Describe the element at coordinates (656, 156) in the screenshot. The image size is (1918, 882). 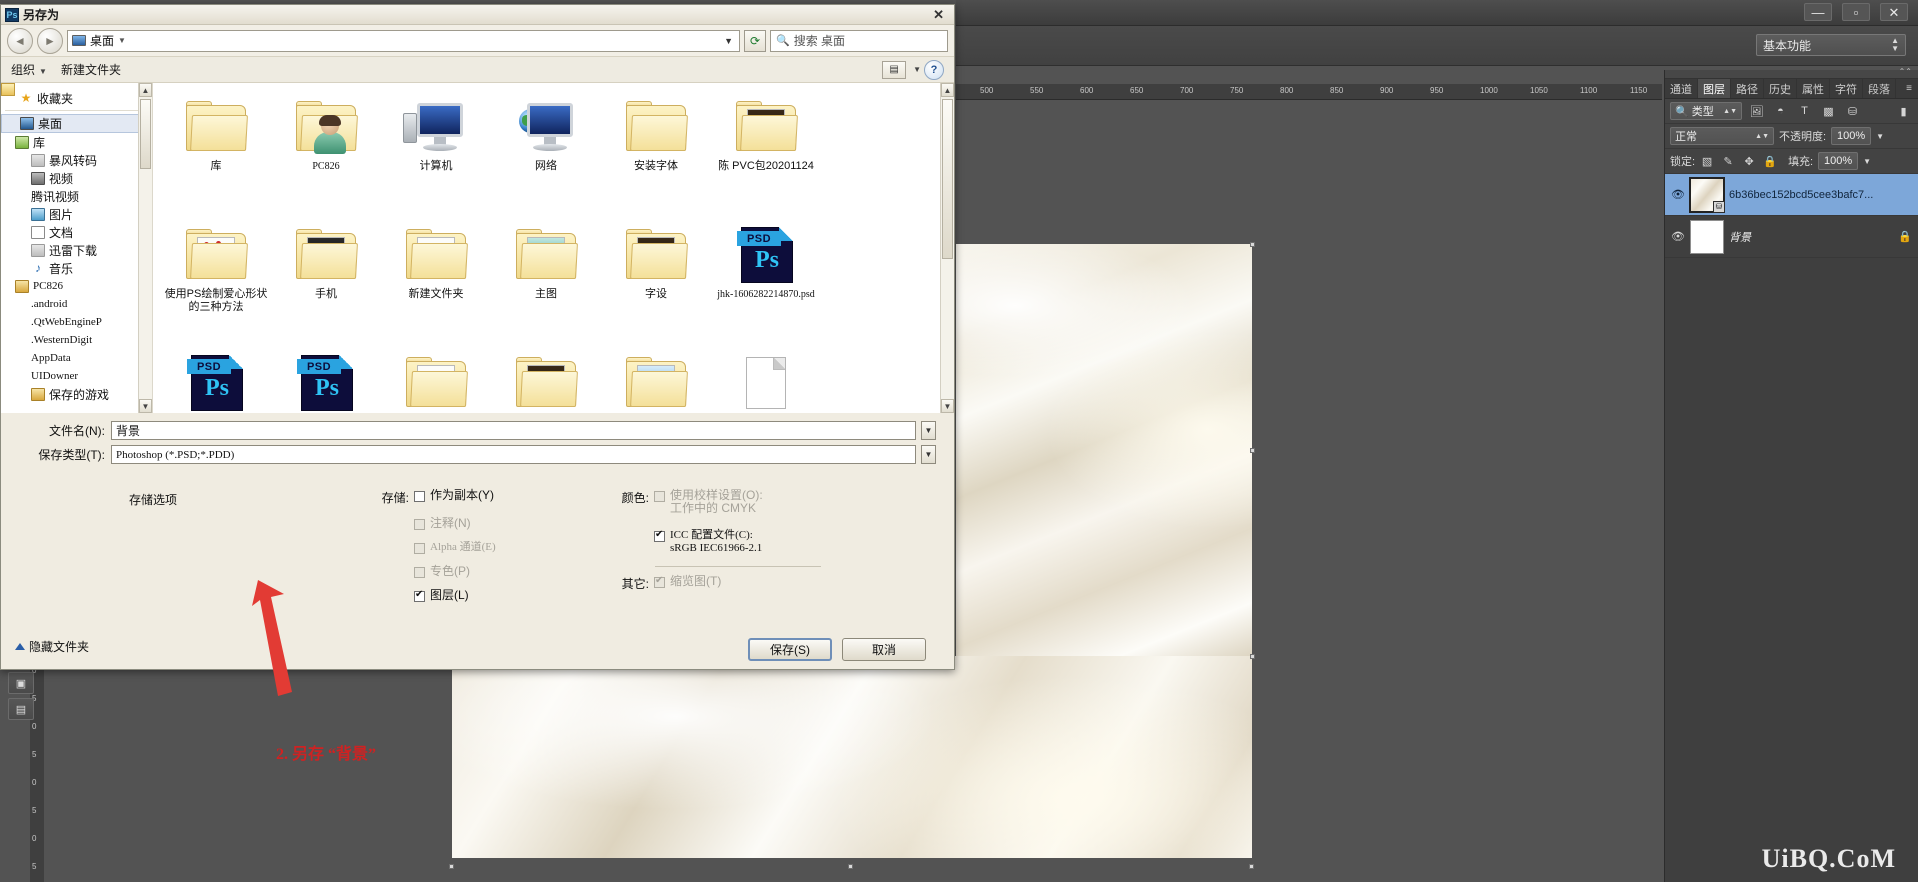
I see `file-item: 安装字体` at that location.